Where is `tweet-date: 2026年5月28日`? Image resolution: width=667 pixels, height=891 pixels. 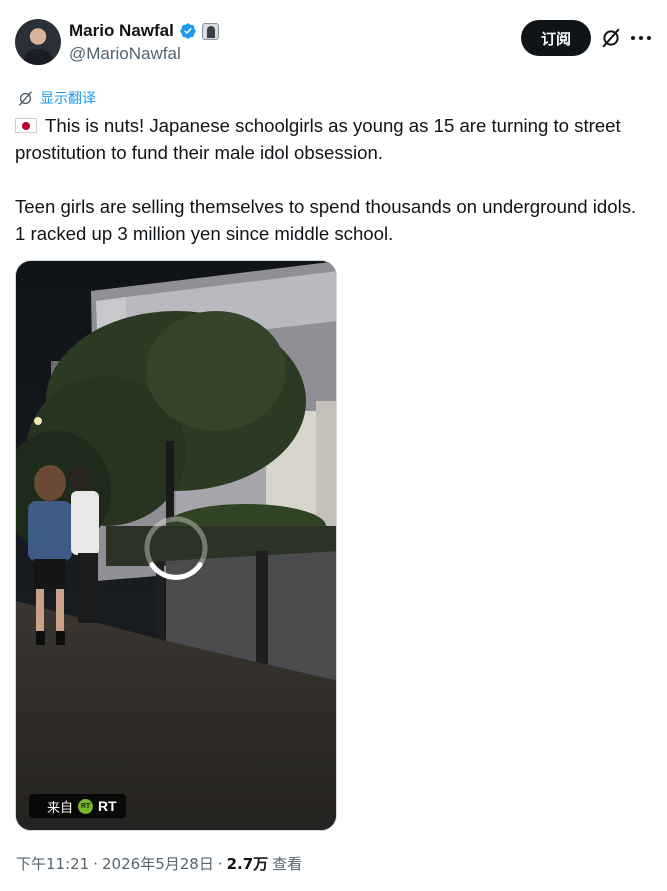
tweet-date: 2026年5月28日 is located at coordinates (158, 863).